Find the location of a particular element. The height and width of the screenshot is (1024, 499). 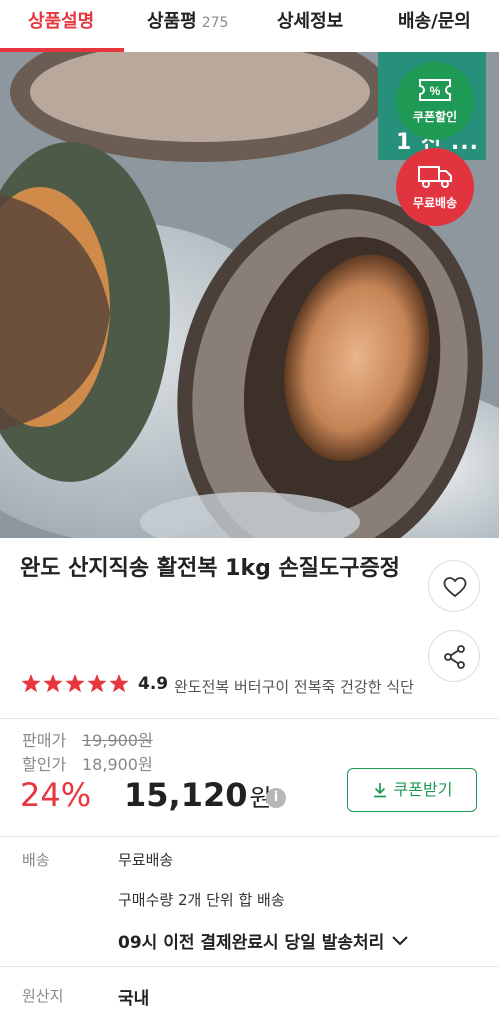

tab-reviews-label: 상품평 is located at coordinates (172, 21).